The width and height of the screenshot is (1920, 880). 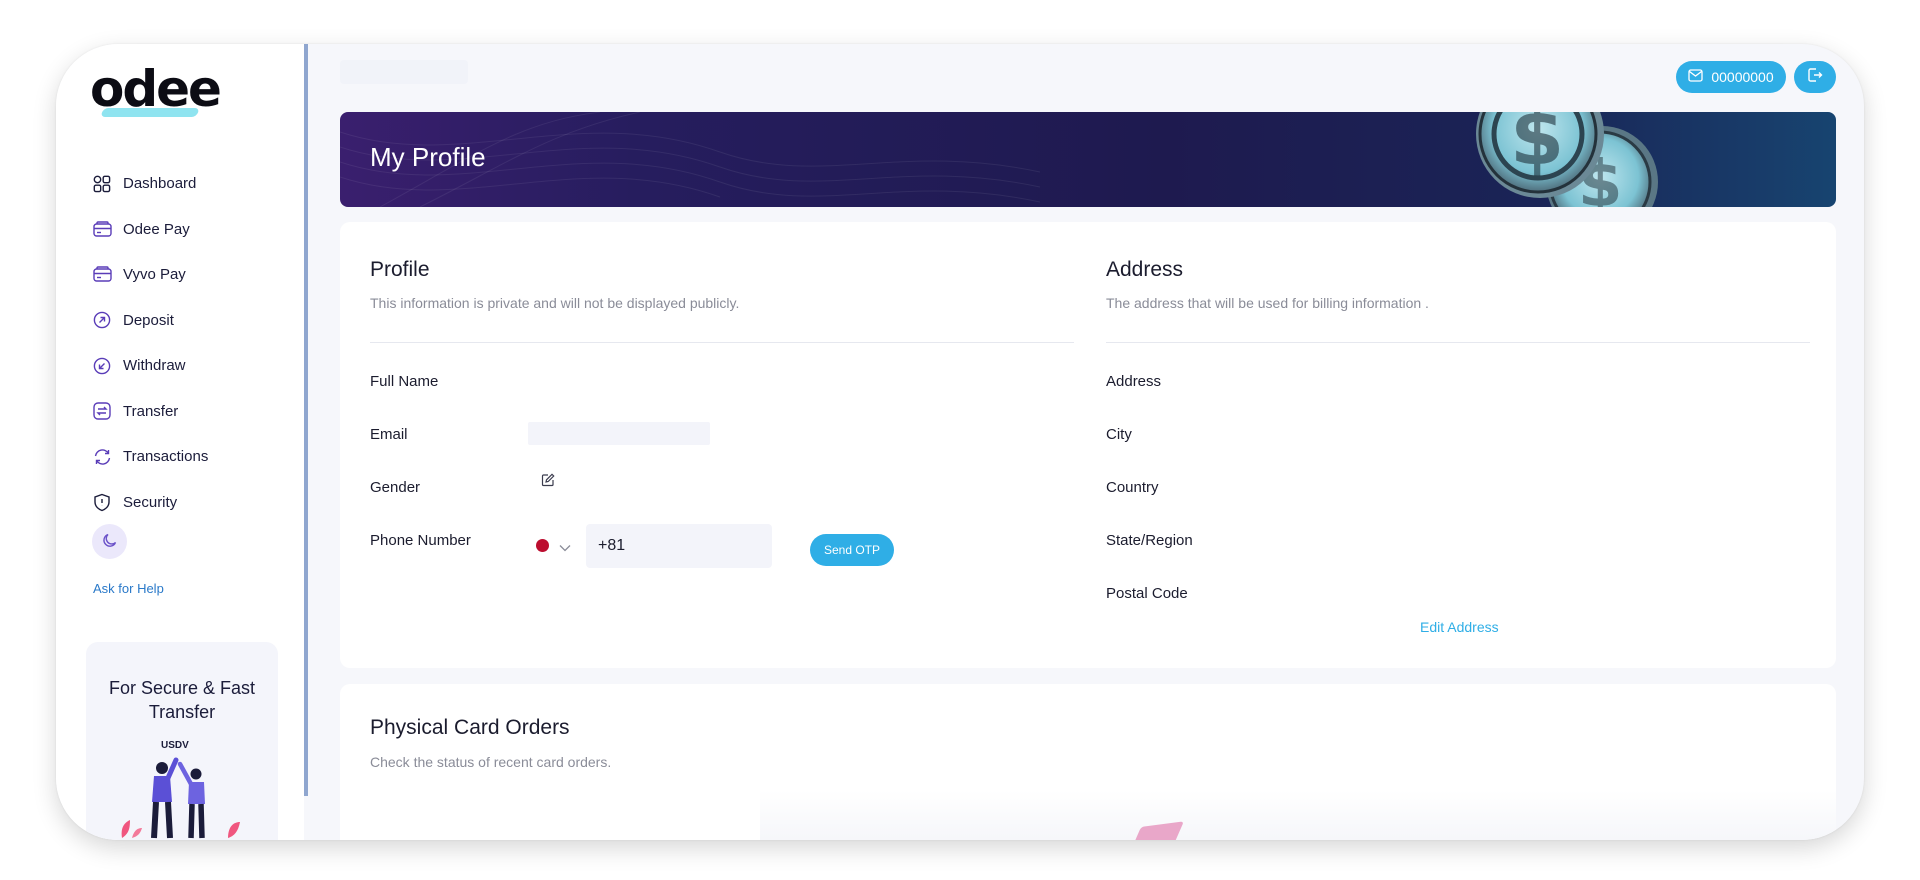 I want to click on sidebar-item-label: Deposit, so click(x=148, y=320).